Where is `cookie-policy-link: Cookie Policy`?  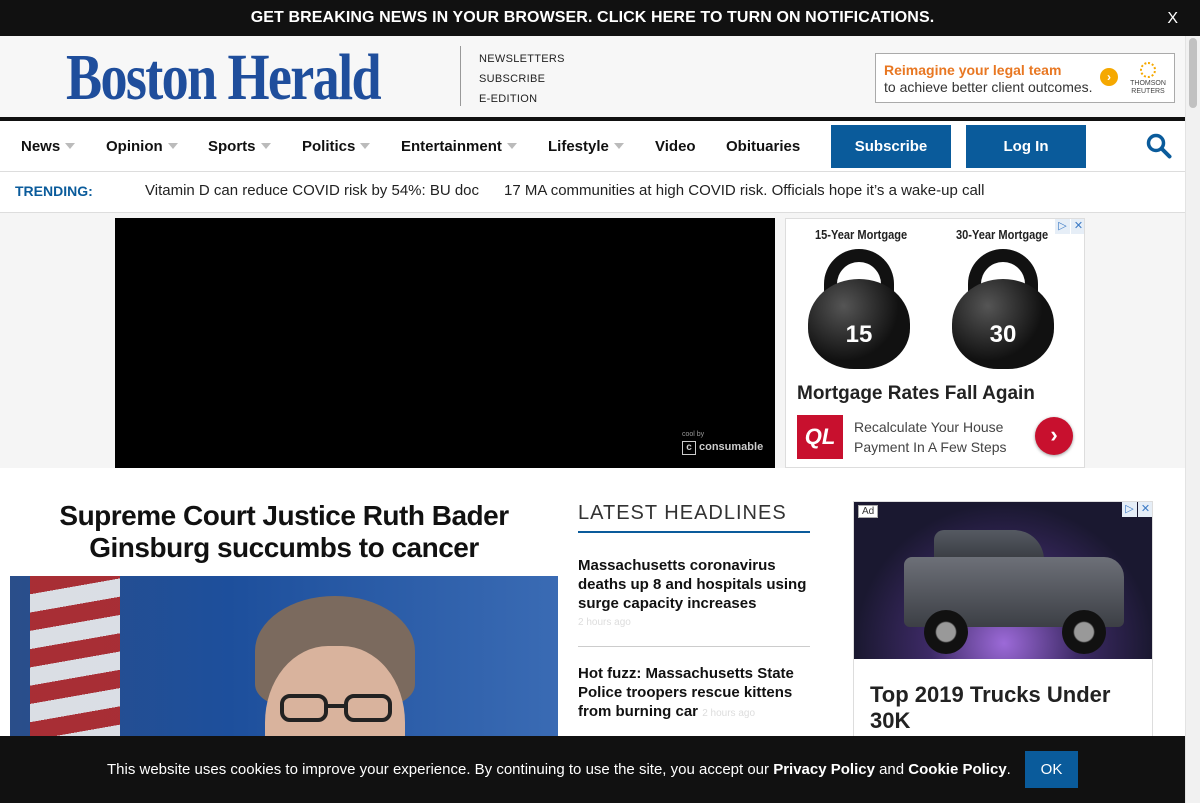
cookie-policy-link: Cookie Policy is located at coordinates (957, 769).